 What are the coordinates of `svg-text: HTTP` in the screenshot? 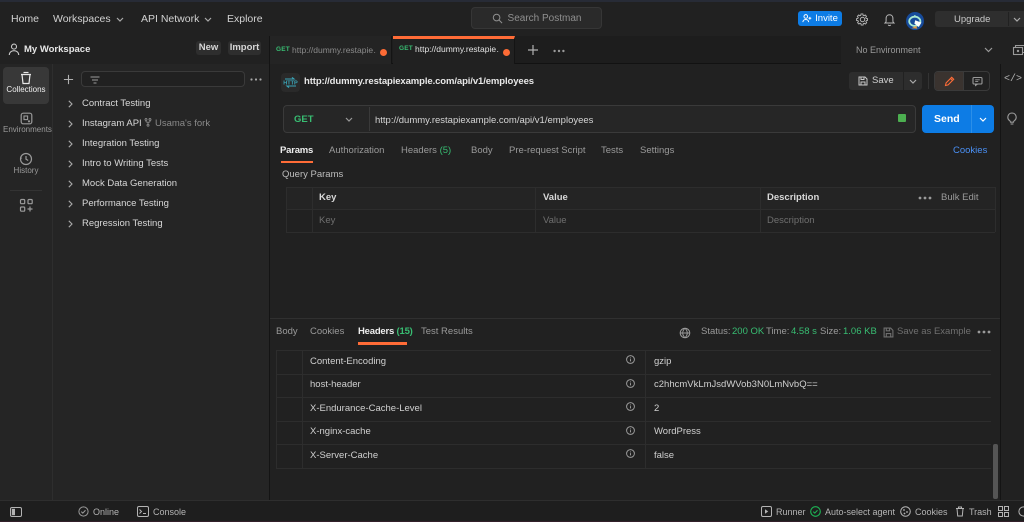 It's located at (290, 84).